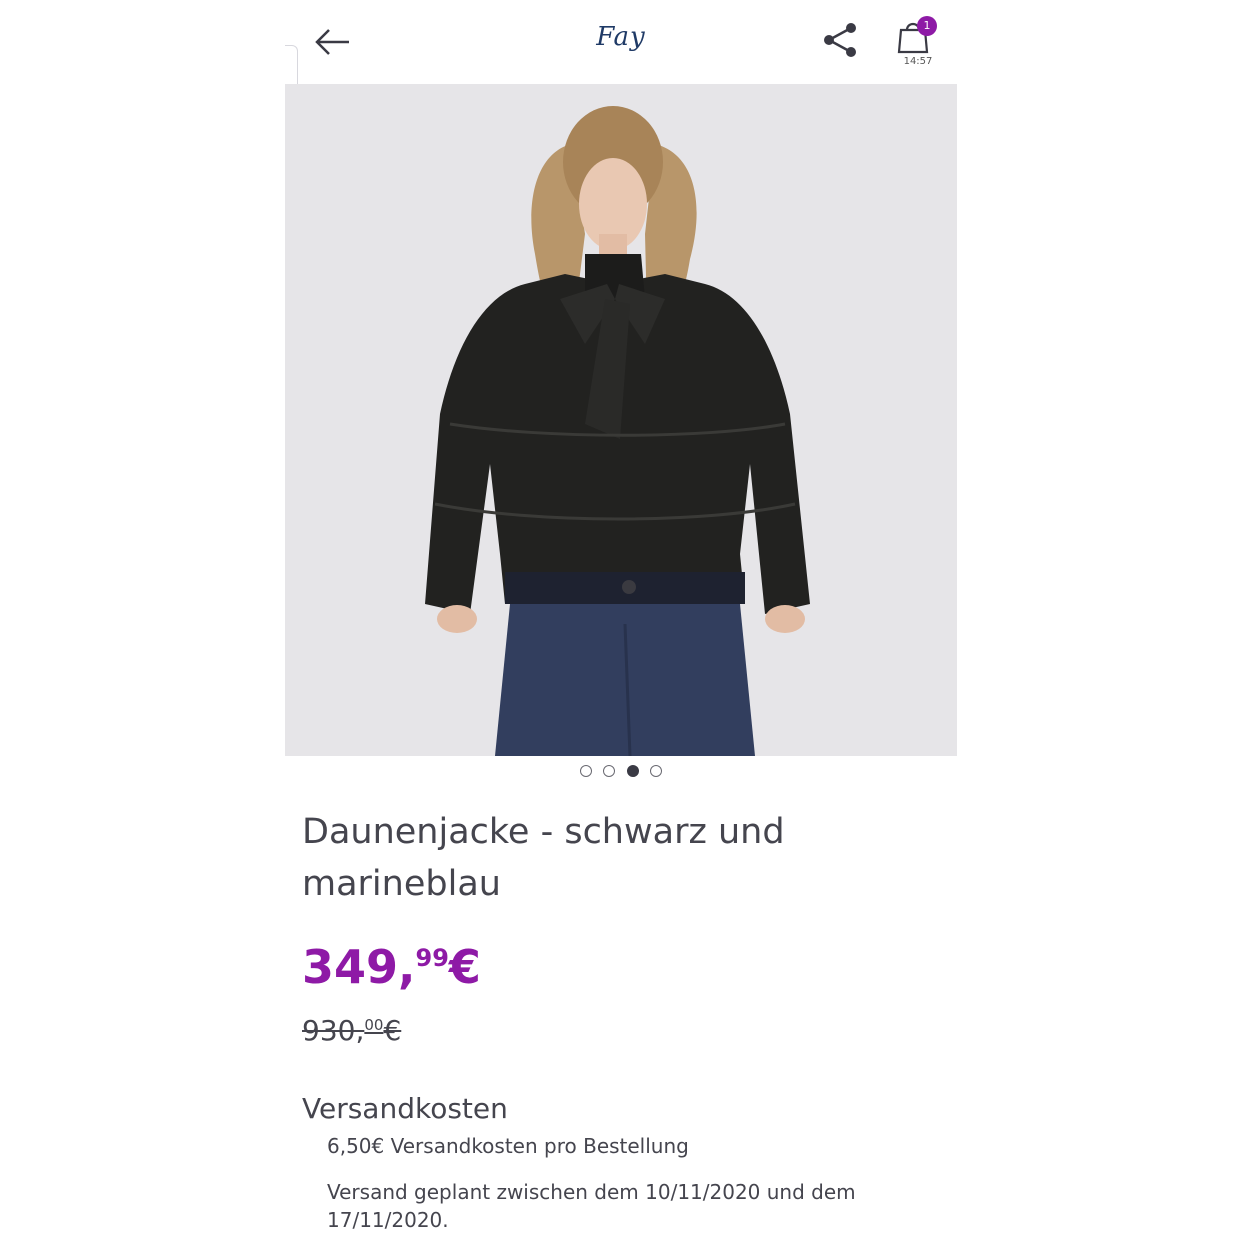 This screenshot has height=1242, width=1242. What do you see at coordinates (359, 967) in the screenshot?
I see `price-main: 349,` at bounding box center [359, 967].